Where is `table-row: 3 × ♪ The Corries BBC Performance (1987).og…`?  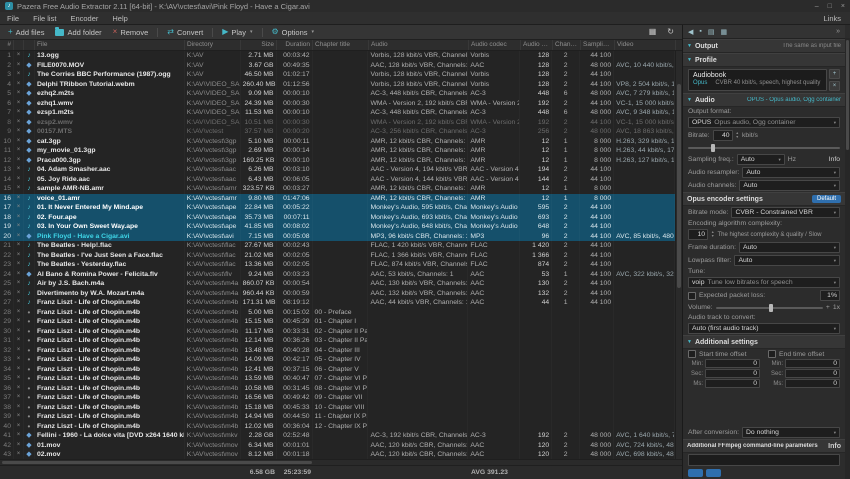
table-row: 3 × ♪ The Corries BBC Performance (1987).og… is located at coordinates (337, 75).